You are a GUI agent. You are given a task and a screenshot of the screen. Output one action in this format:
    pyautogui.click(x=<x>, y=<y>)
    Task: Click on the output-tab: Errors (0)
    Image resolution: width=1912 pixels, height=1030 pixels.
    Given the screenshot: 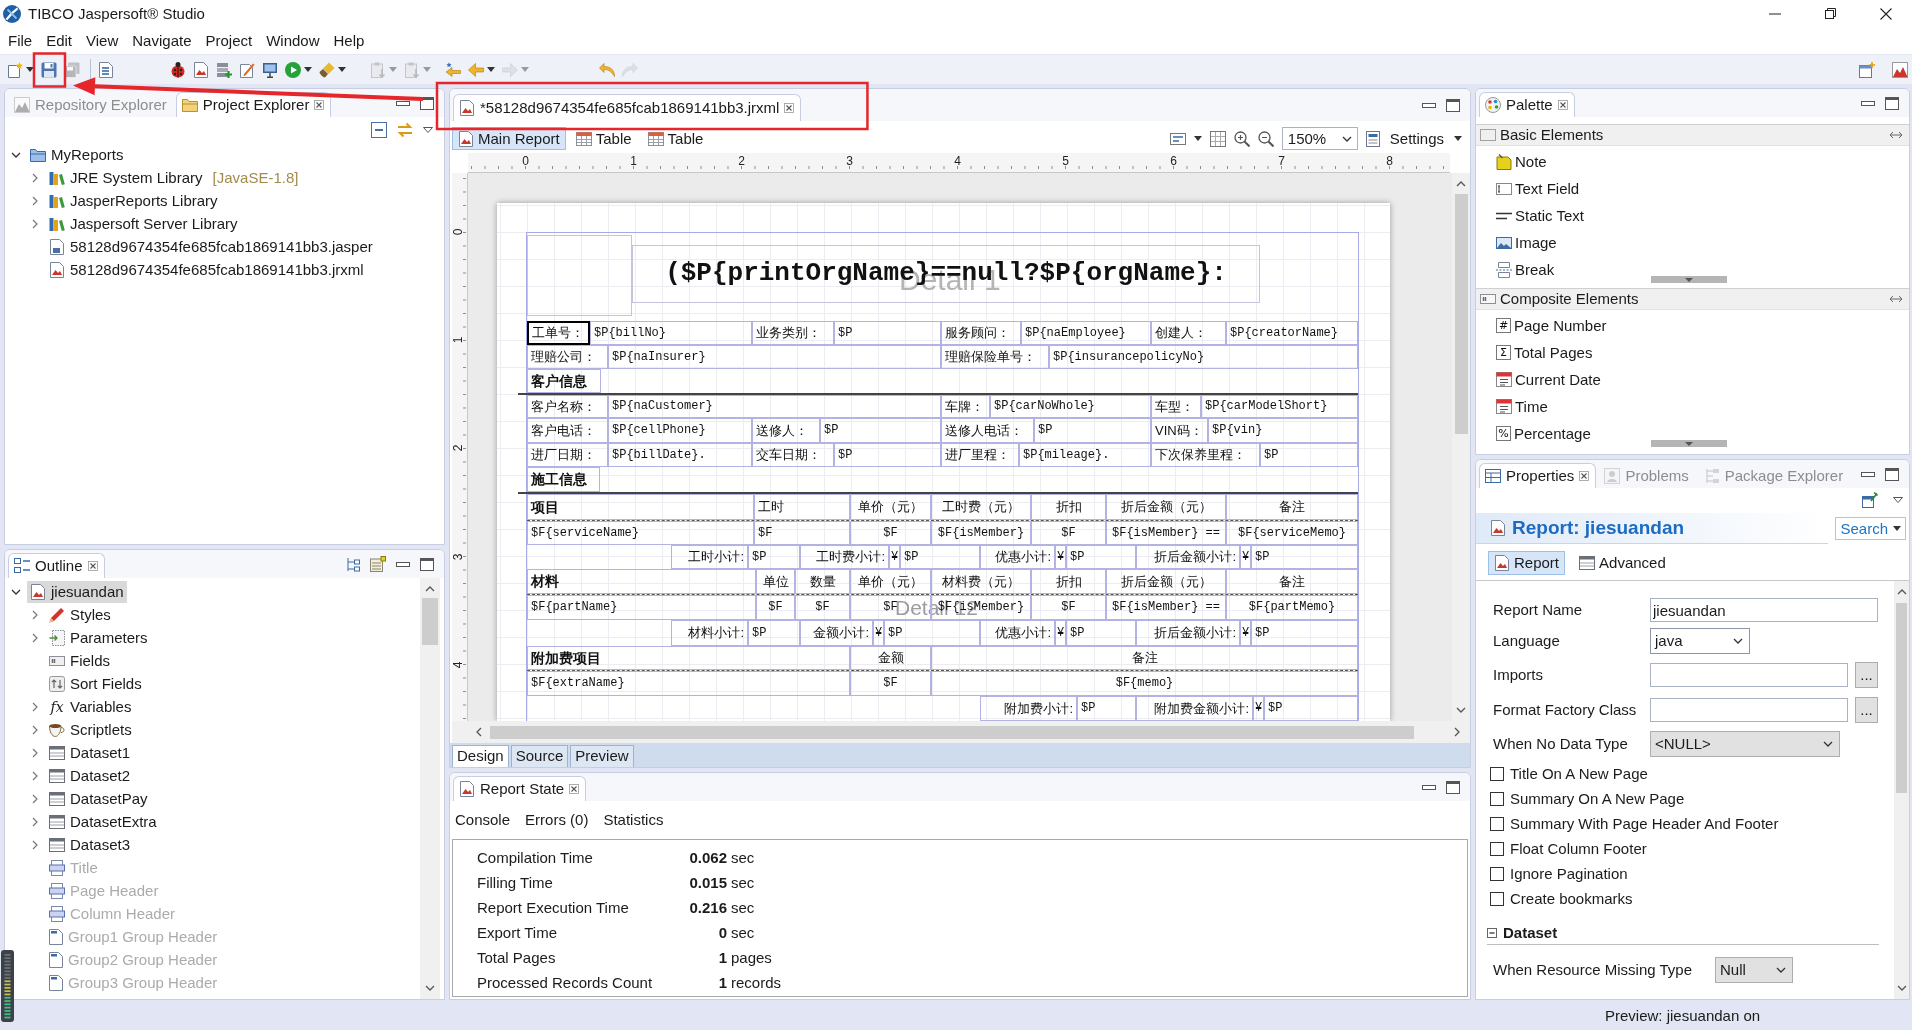 What is the action you would take?
    pyautogui.click(x=557, y=820)
    